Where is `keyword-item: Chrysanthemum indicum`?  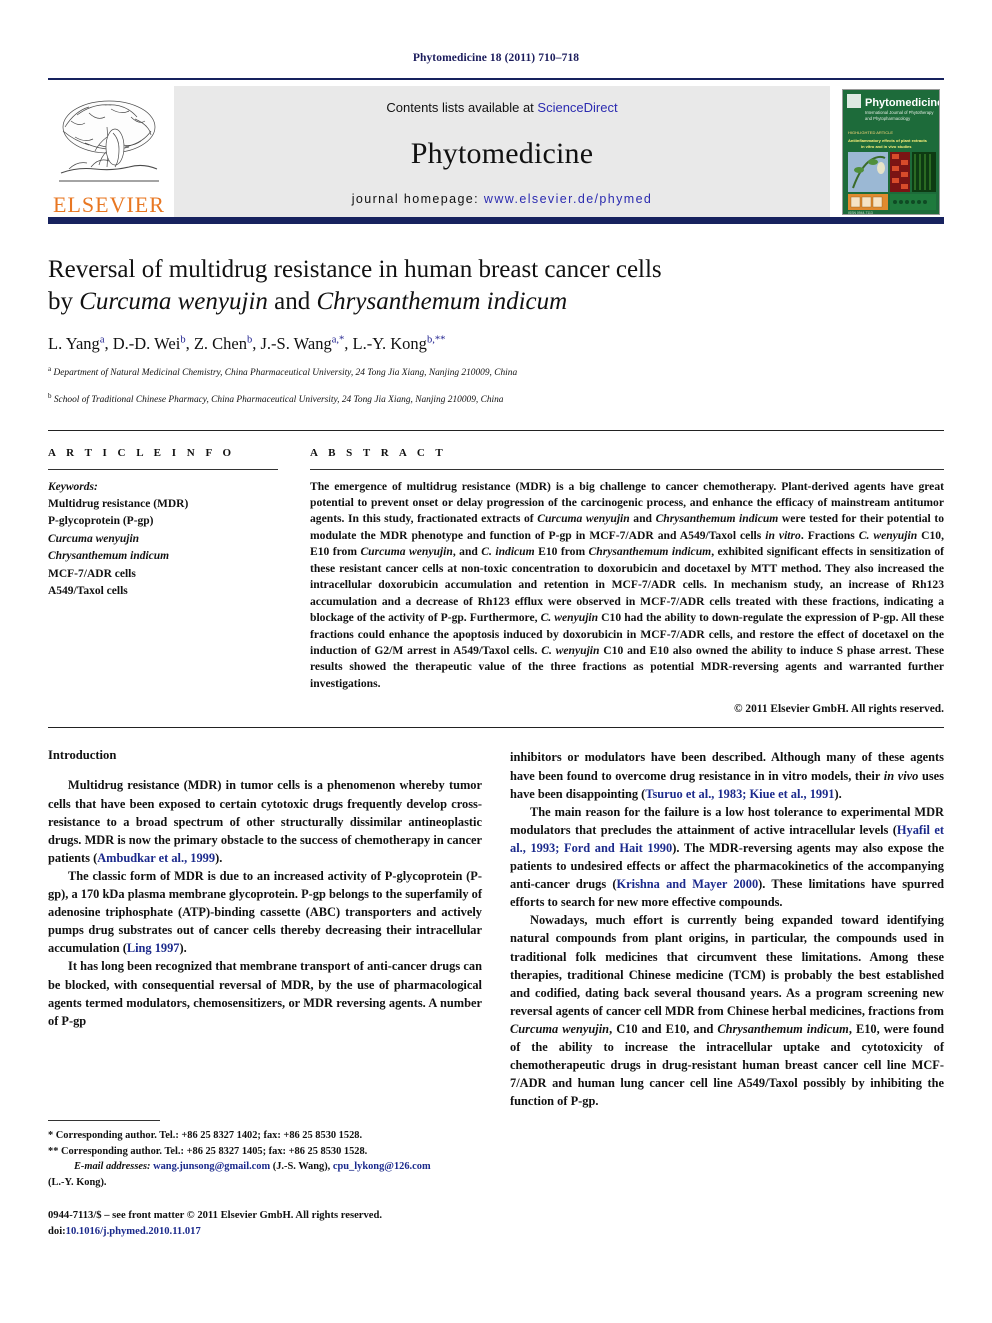
keyword-item: Chrysanthemum indicum is located at coordinates (109, 556).